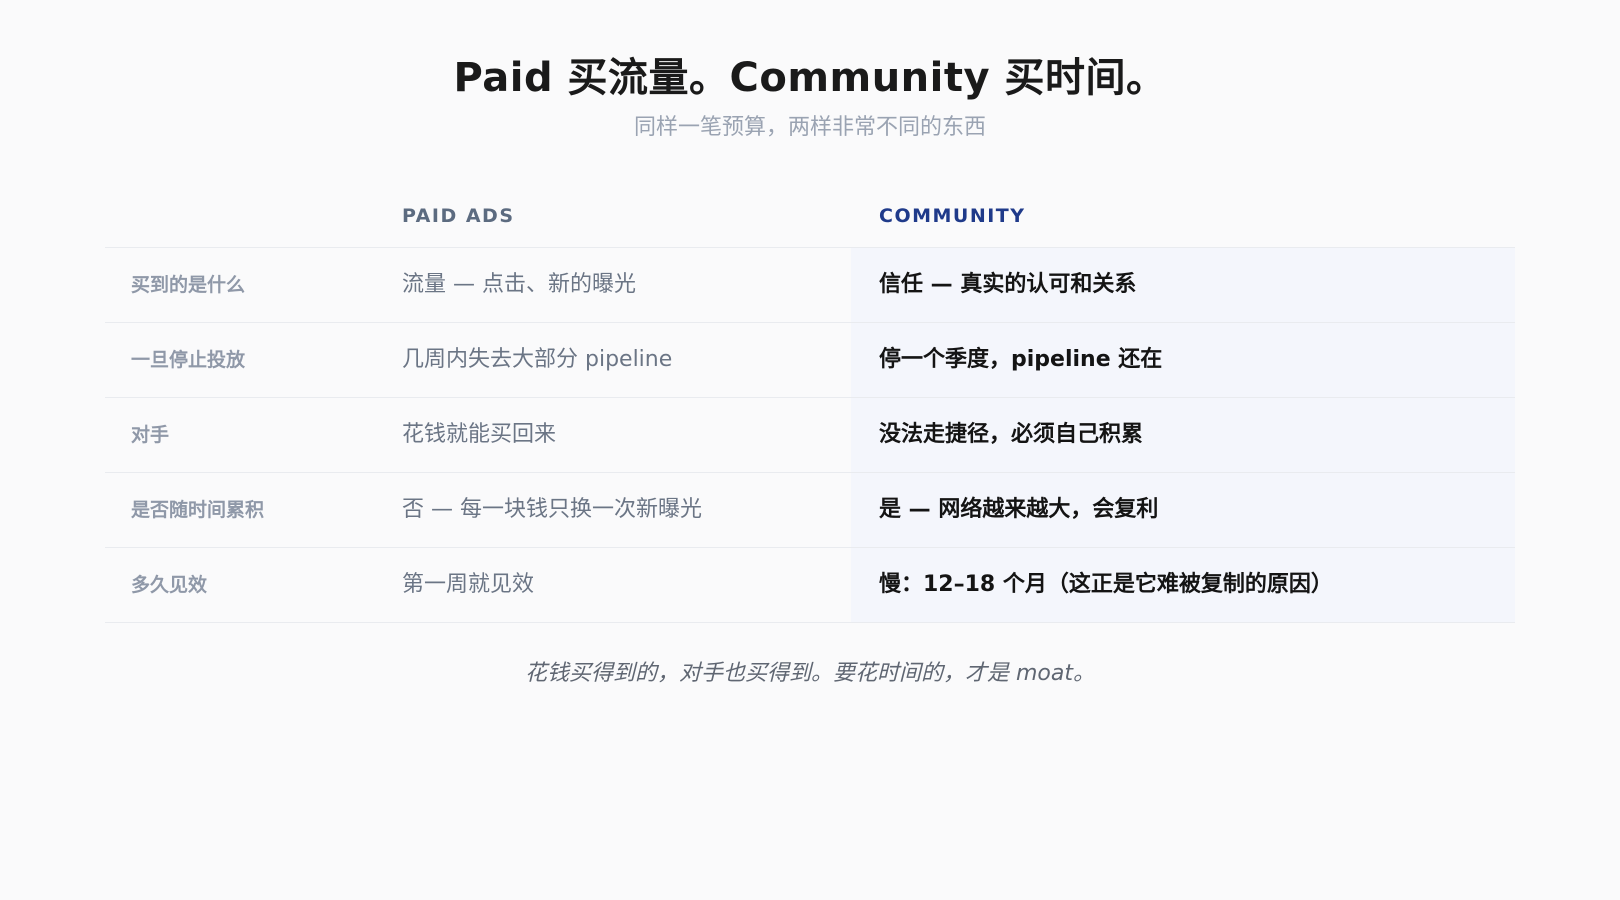 This screenshot has width=1620, height=900. Describe the element at coordinates (198, 510) in the screenshot. I see `row-label: 是否随时间累积` at that location.